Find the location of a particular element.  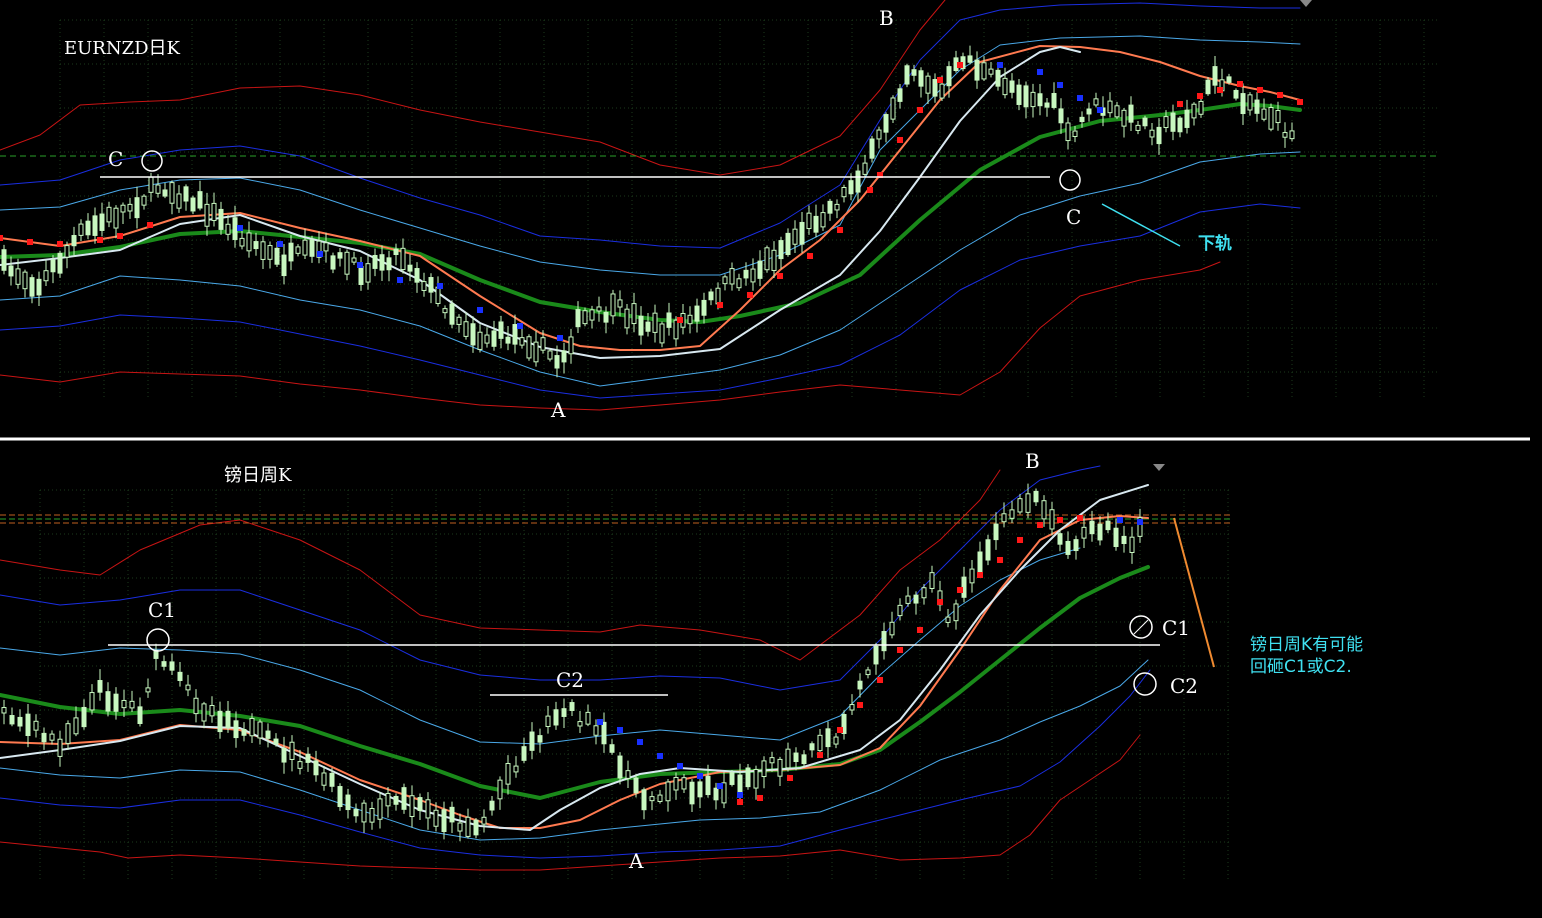

bottom-note-line-1: 镑日周K有可能 is located at coordinates (1307, 645).